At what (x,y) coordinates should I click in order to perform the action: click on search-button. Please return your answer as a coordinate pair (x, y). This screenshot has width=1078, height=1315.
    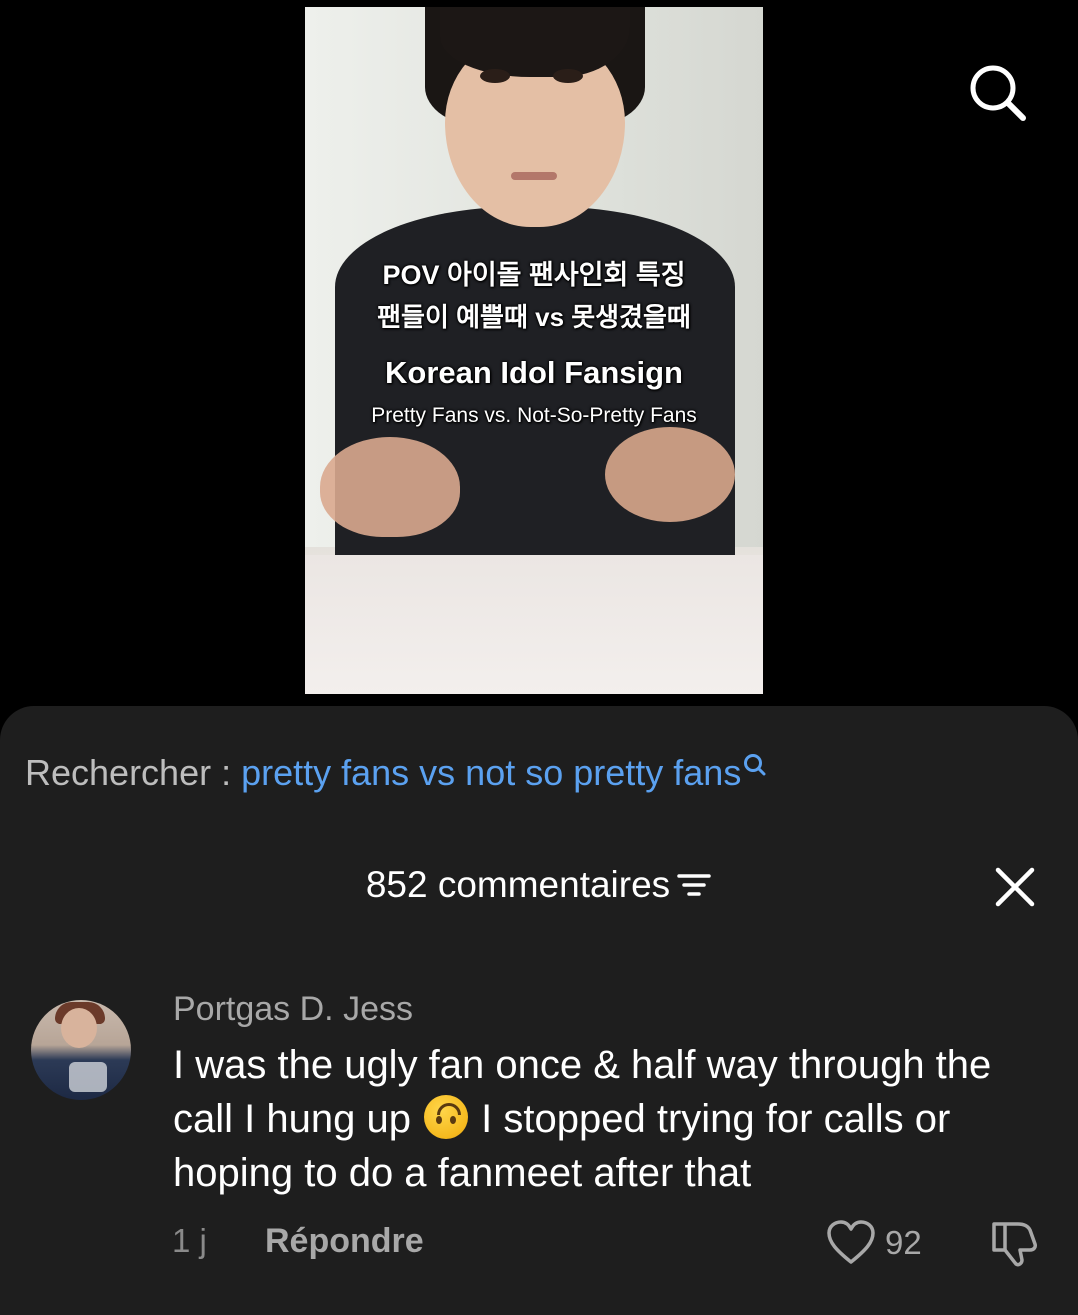
    Looking at the image, I should click on (997, 92).